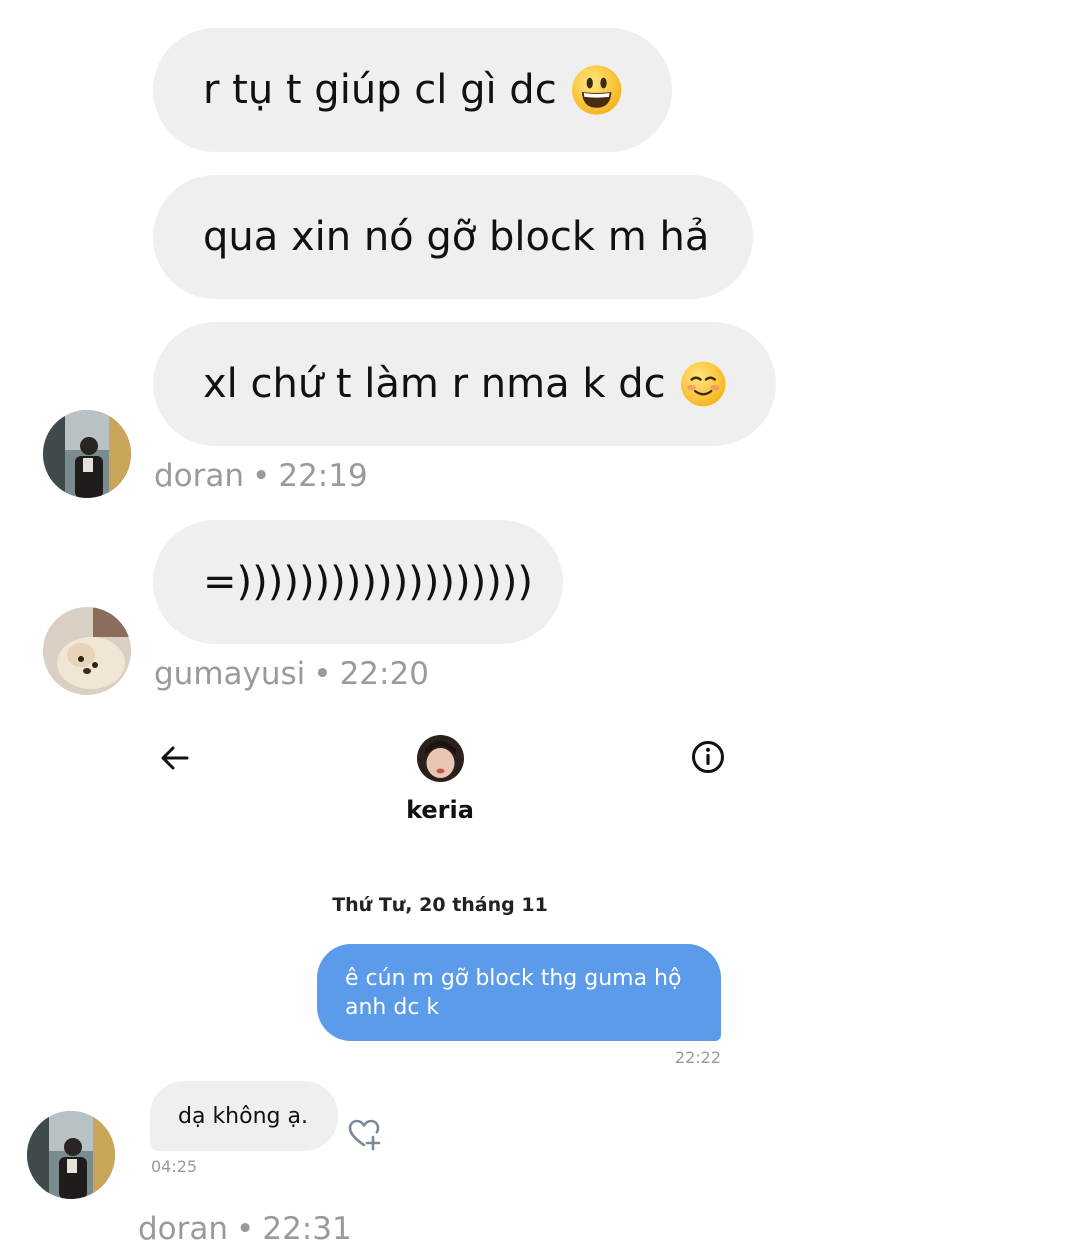  I want to click on grinning-face-emoji-icon, so click(596, 90).